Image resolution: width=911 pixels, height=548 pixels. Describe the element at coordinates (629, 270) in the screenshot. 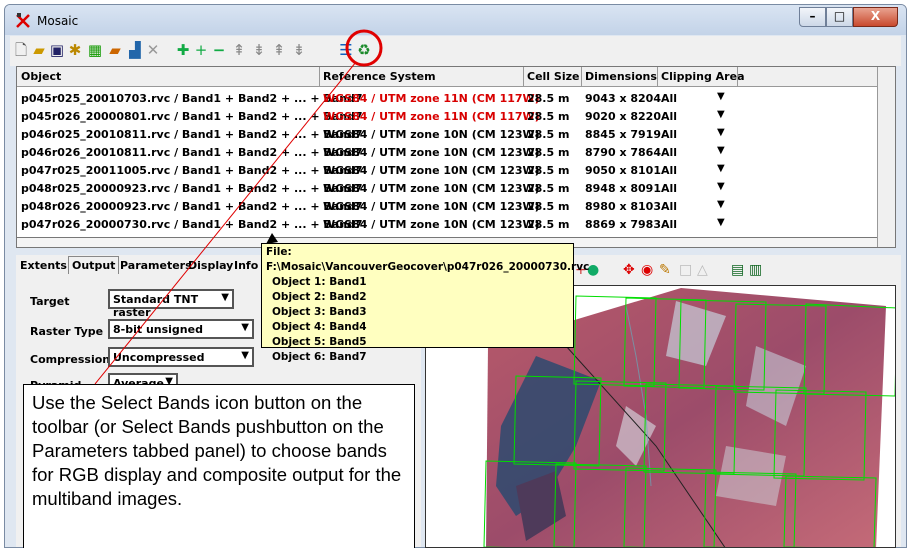

I see `pan-icon: ✥` at that location.